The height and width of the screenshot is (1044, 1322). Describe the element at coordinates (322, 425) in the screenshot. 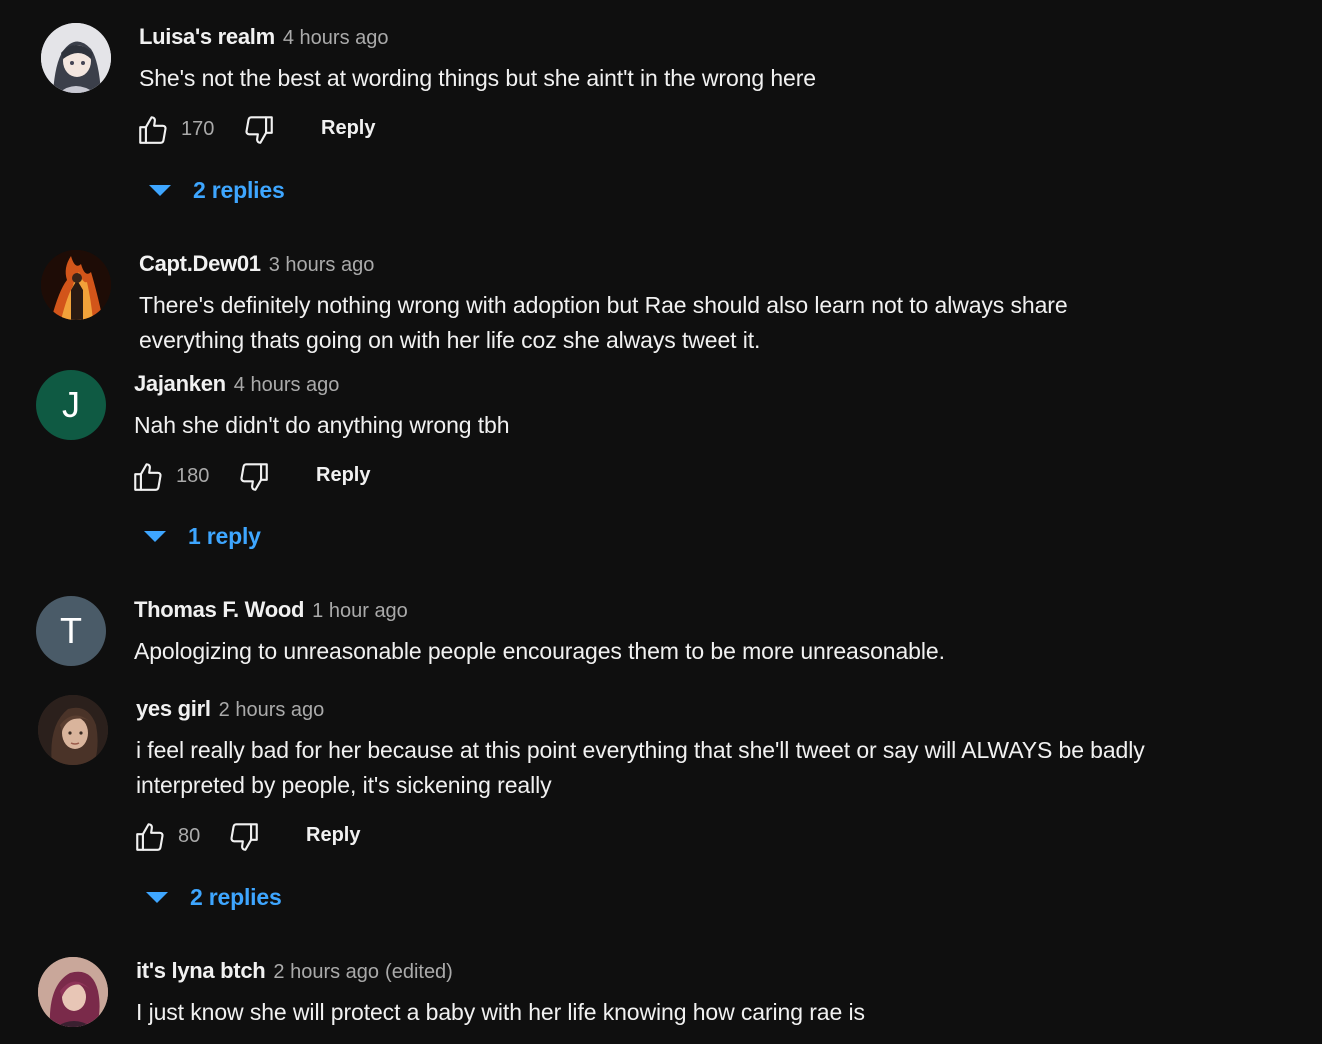

I see `comment-text: Nah she didn't do anything wrong tbh` at that location.